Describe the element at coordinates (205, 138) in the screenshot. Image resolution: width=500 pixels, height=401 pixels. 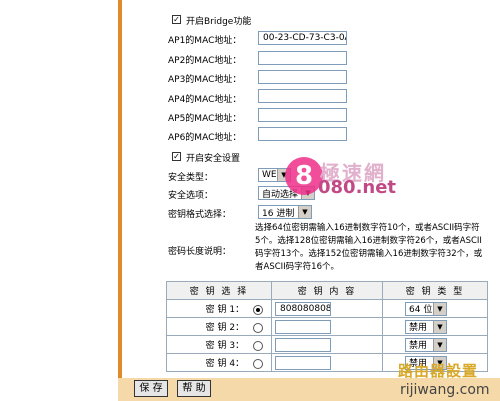
I see `ap6-mac-label: AP6的MAC地址：` at that location.